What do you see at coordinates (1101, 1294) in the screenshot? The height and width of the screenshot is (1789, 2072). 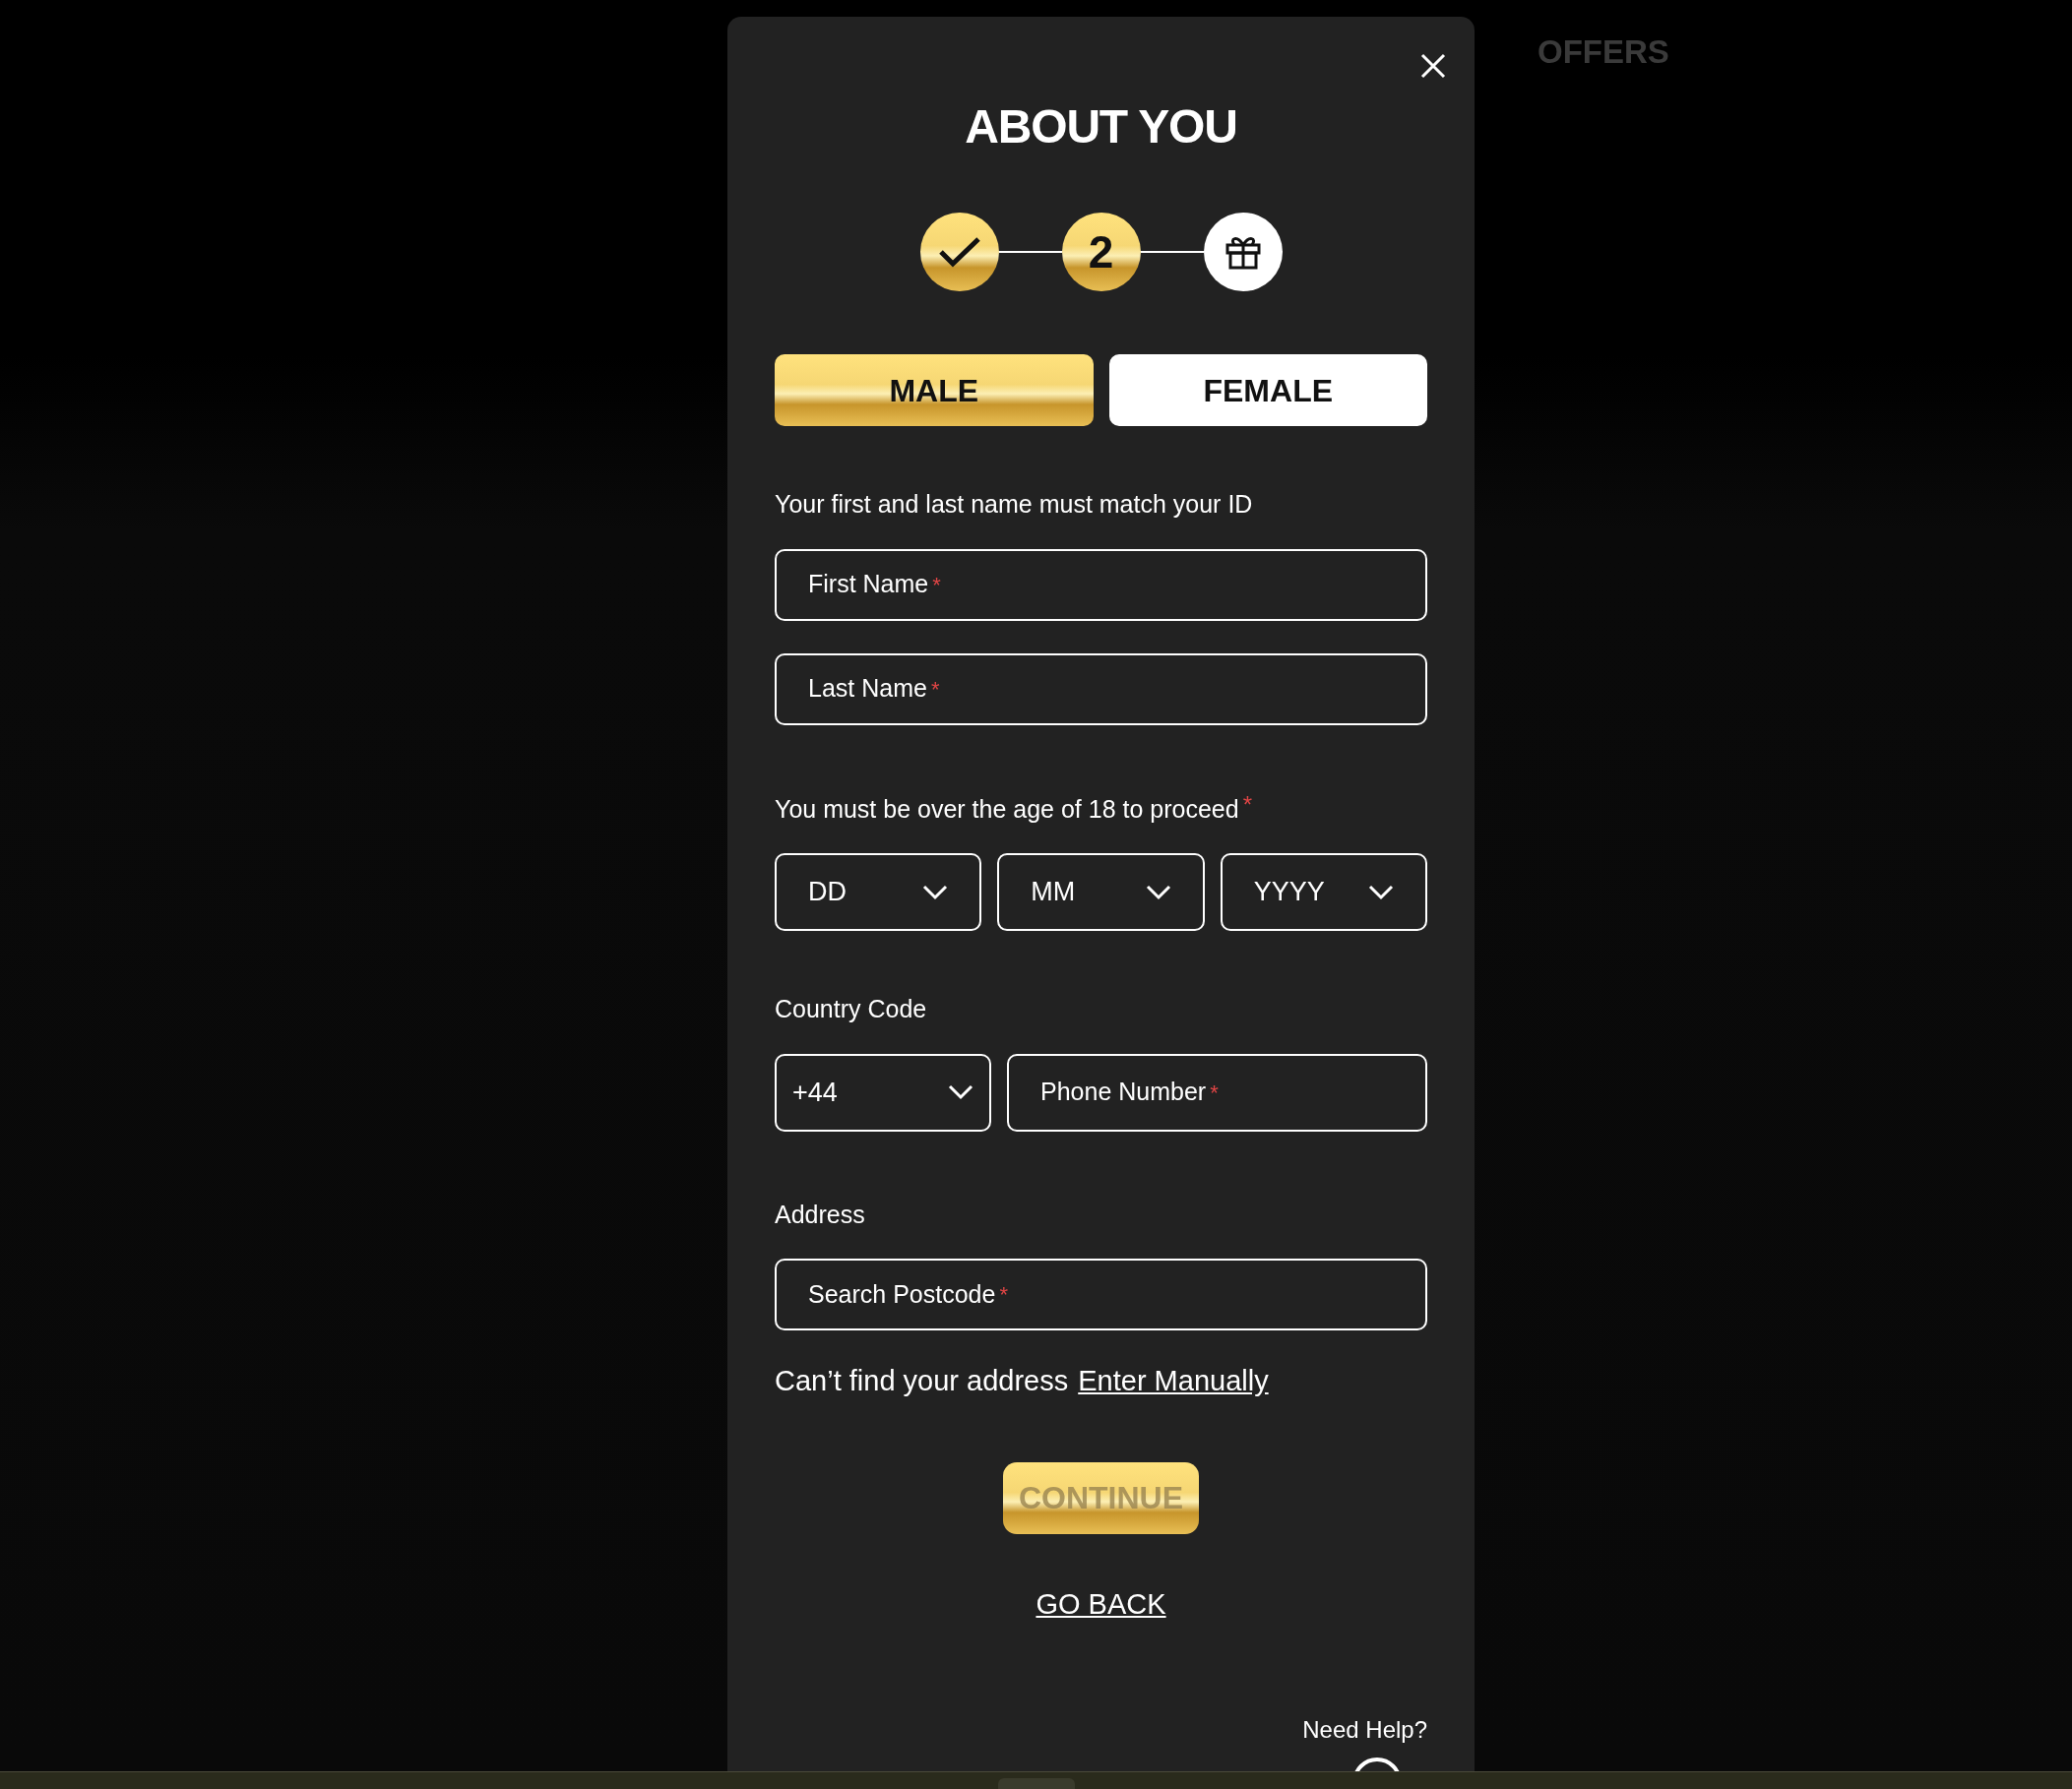 I see `input-field: Search Postcode *` at bounding box center [1101, 1294].